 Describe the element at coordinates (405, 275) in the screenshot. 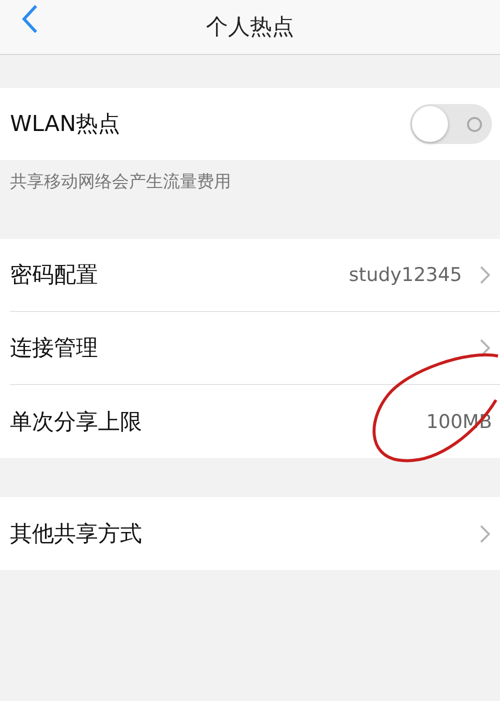

I see `row-value: study12345` at that location.